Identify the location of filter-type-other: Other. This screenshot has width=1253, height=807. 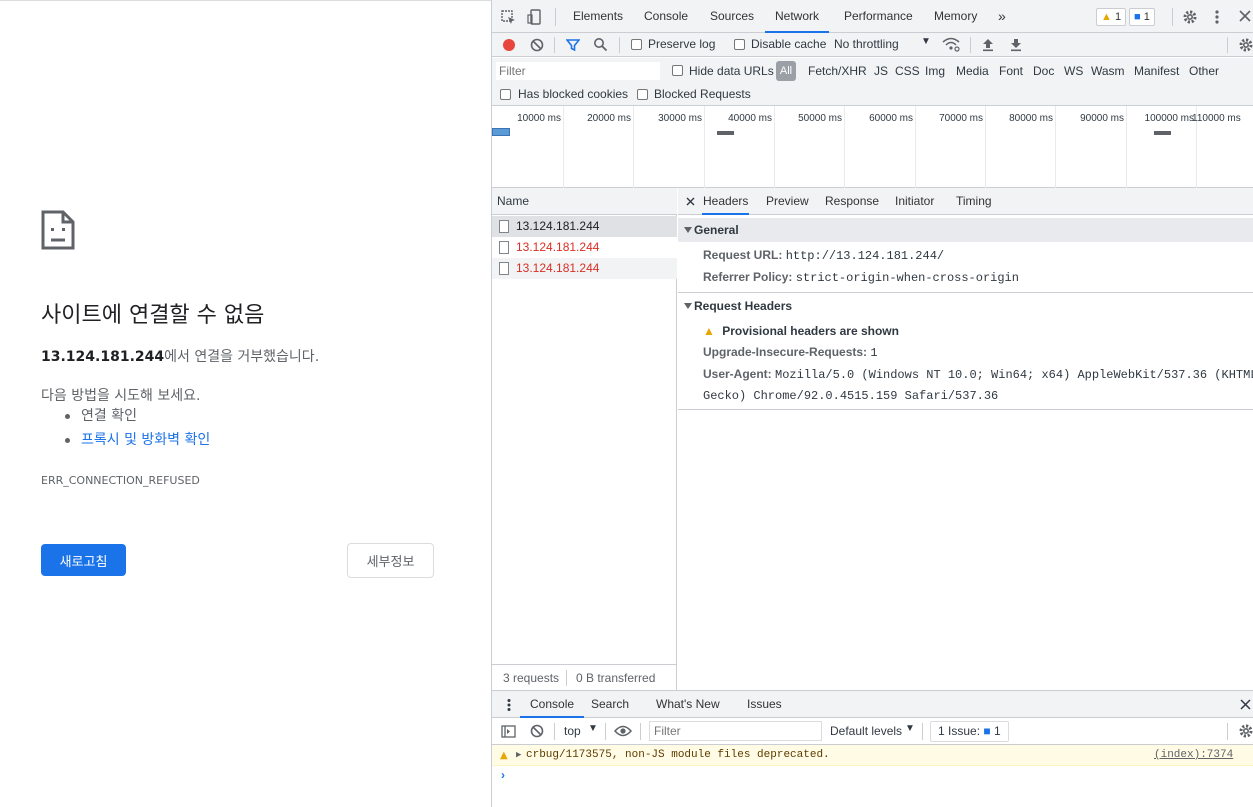
(1204, 71).